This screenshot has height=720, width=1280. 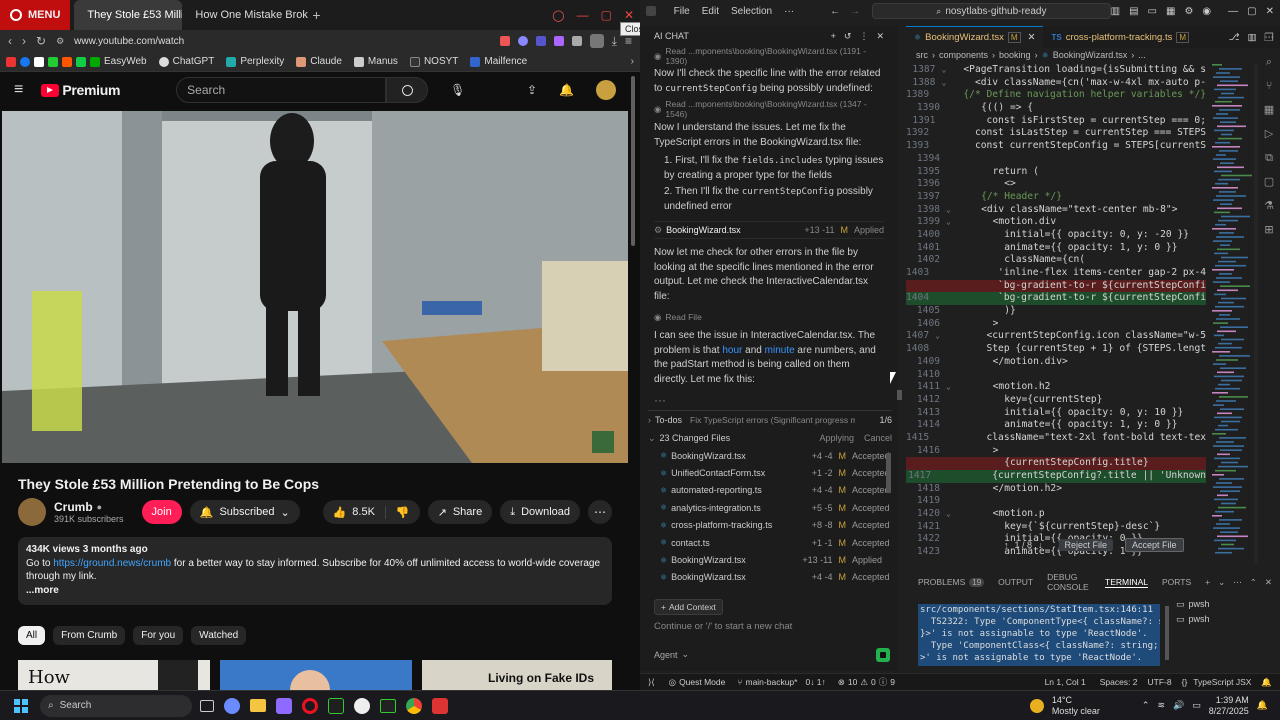 I want to click on snipping-icon, so click(x=440, y=705).